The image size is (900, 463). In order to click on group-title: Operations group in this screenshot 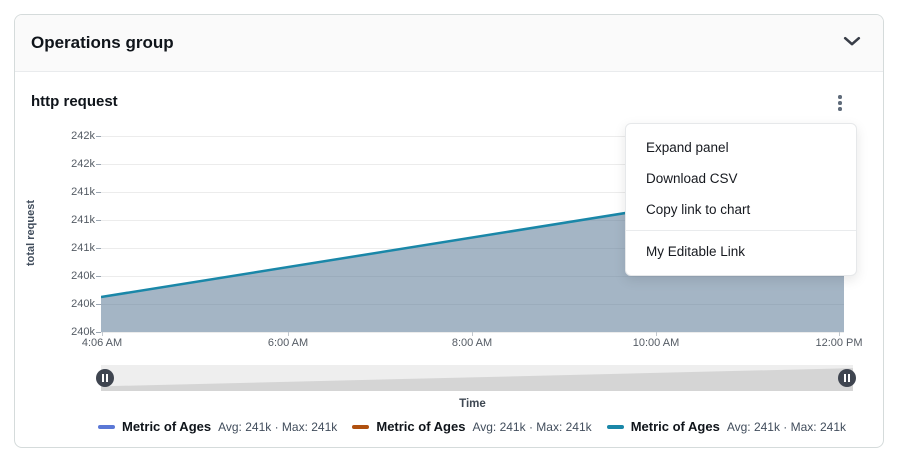, I will do `click(102, 42)`.